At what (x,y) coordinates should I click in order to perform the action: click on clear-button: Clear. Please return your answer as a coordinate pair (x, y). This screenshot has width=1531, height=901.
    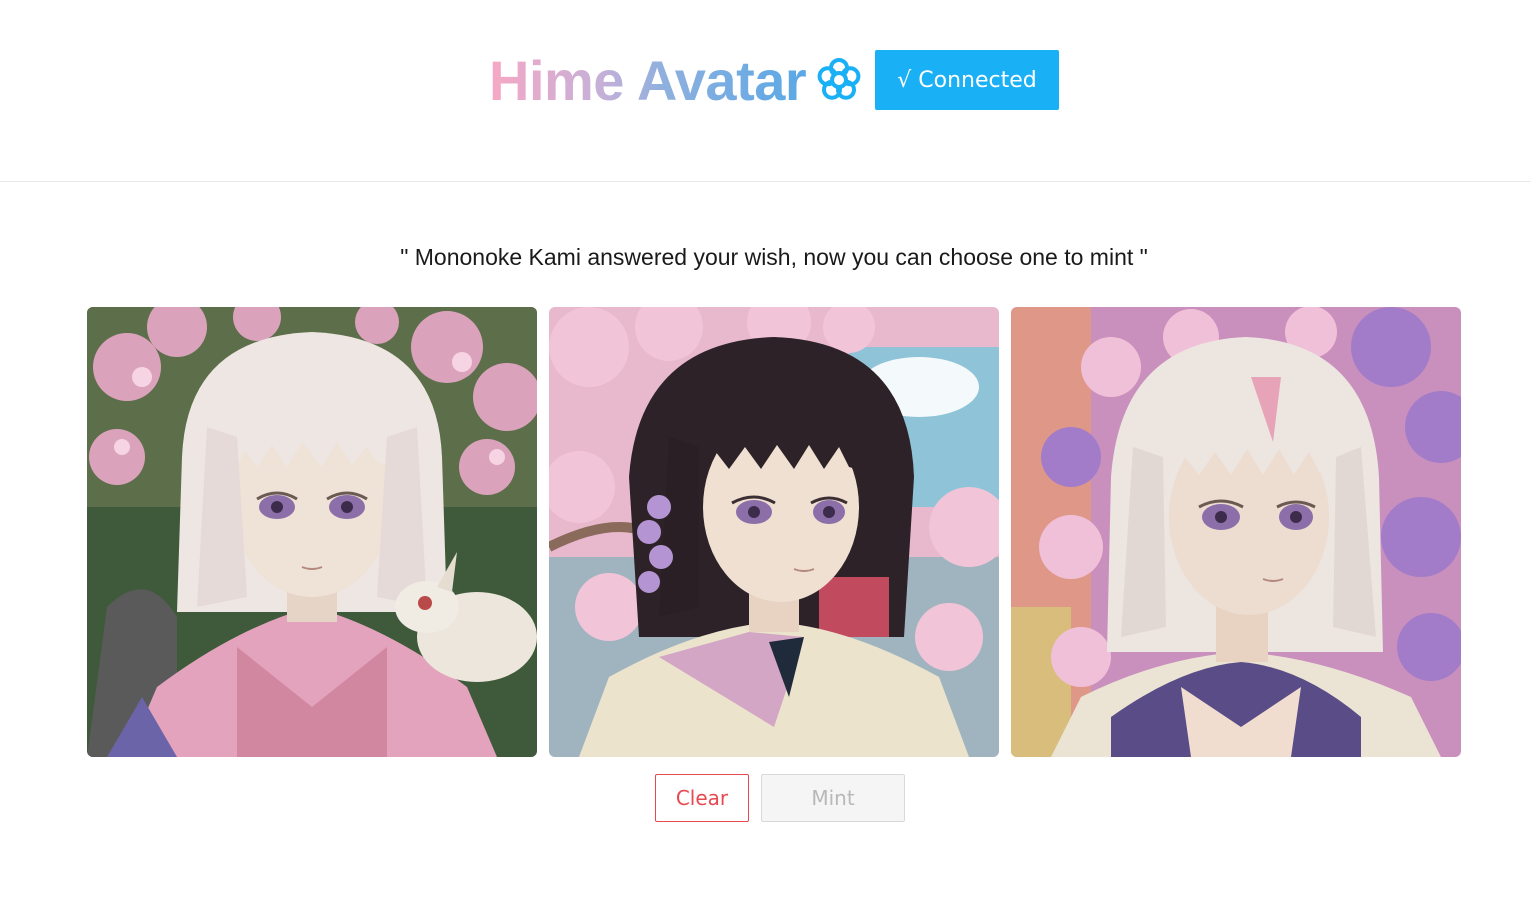
    Looking at the image, I should click on (702, 798).